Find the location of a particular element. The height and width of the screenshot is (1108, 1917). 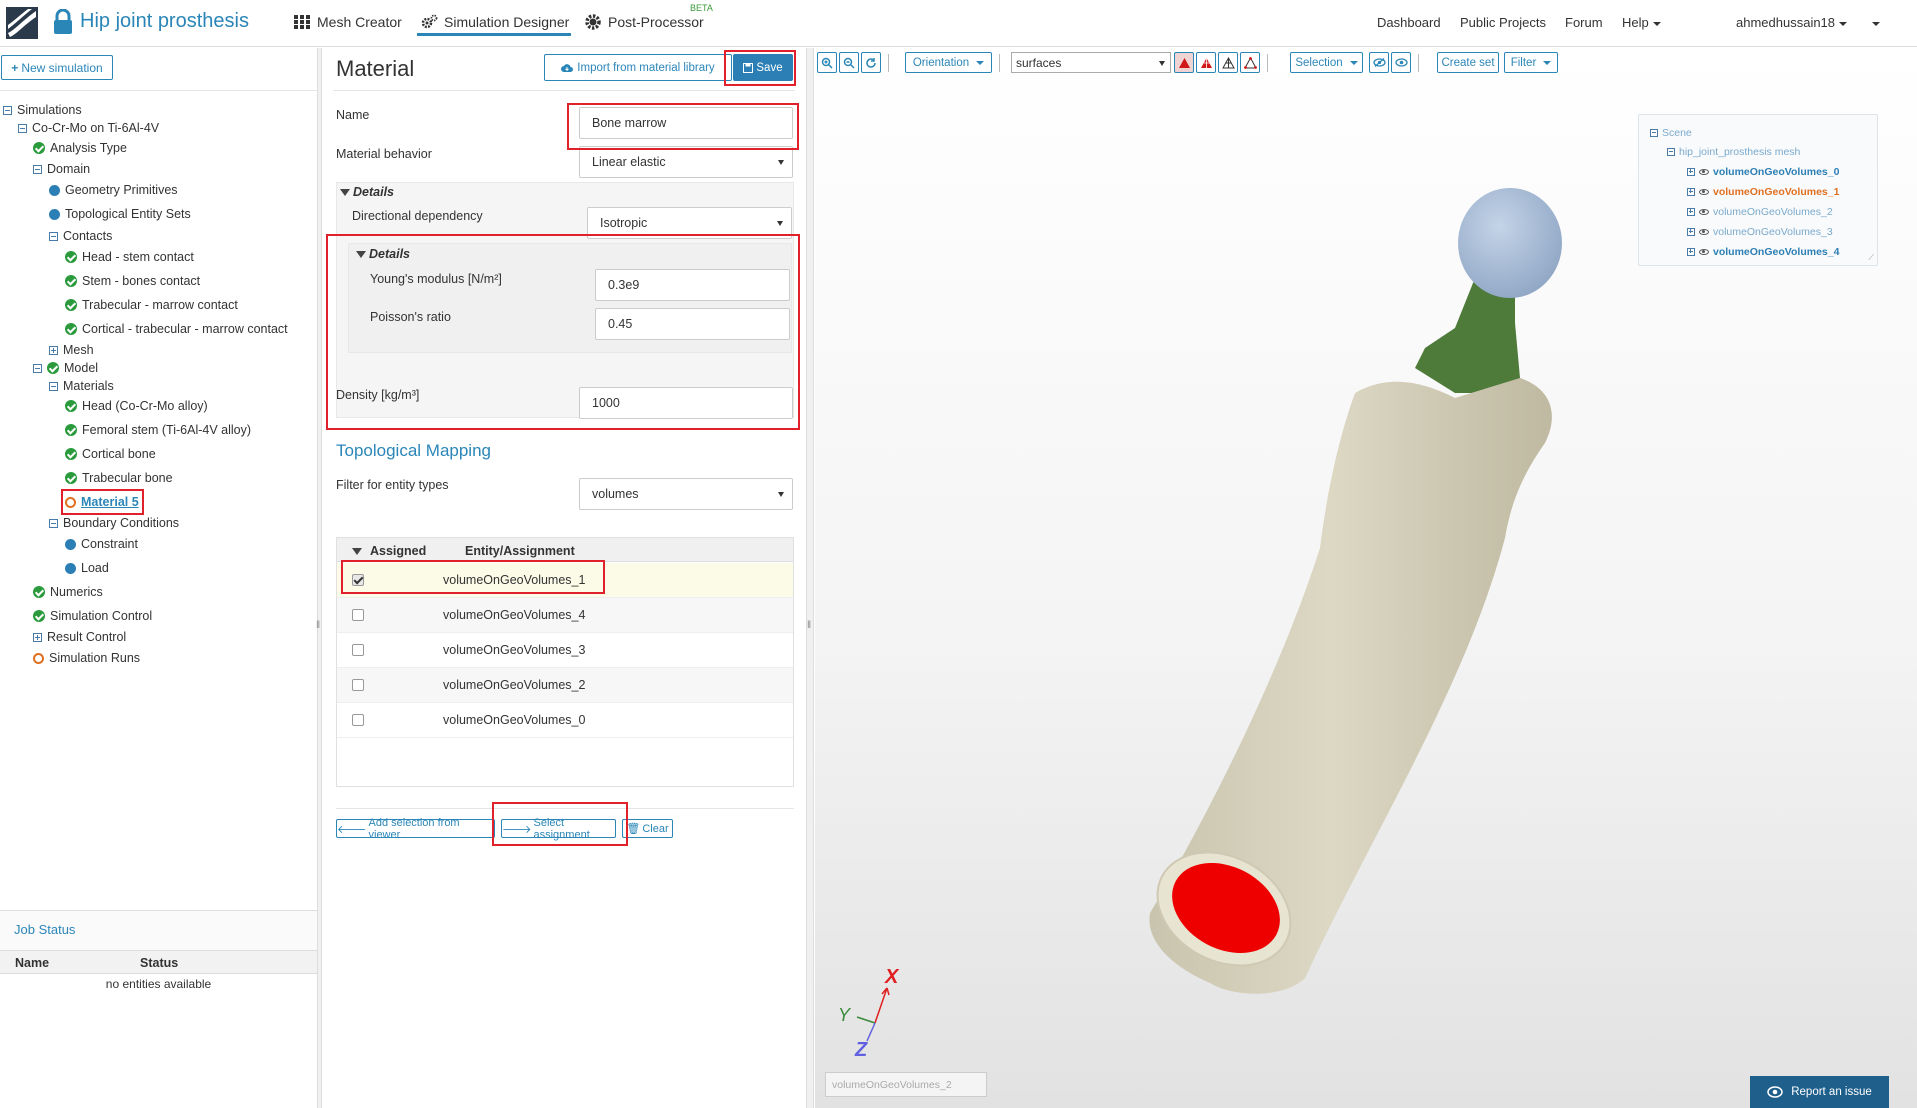

job-status-title: Job Status is located at coordinates (44, 929).